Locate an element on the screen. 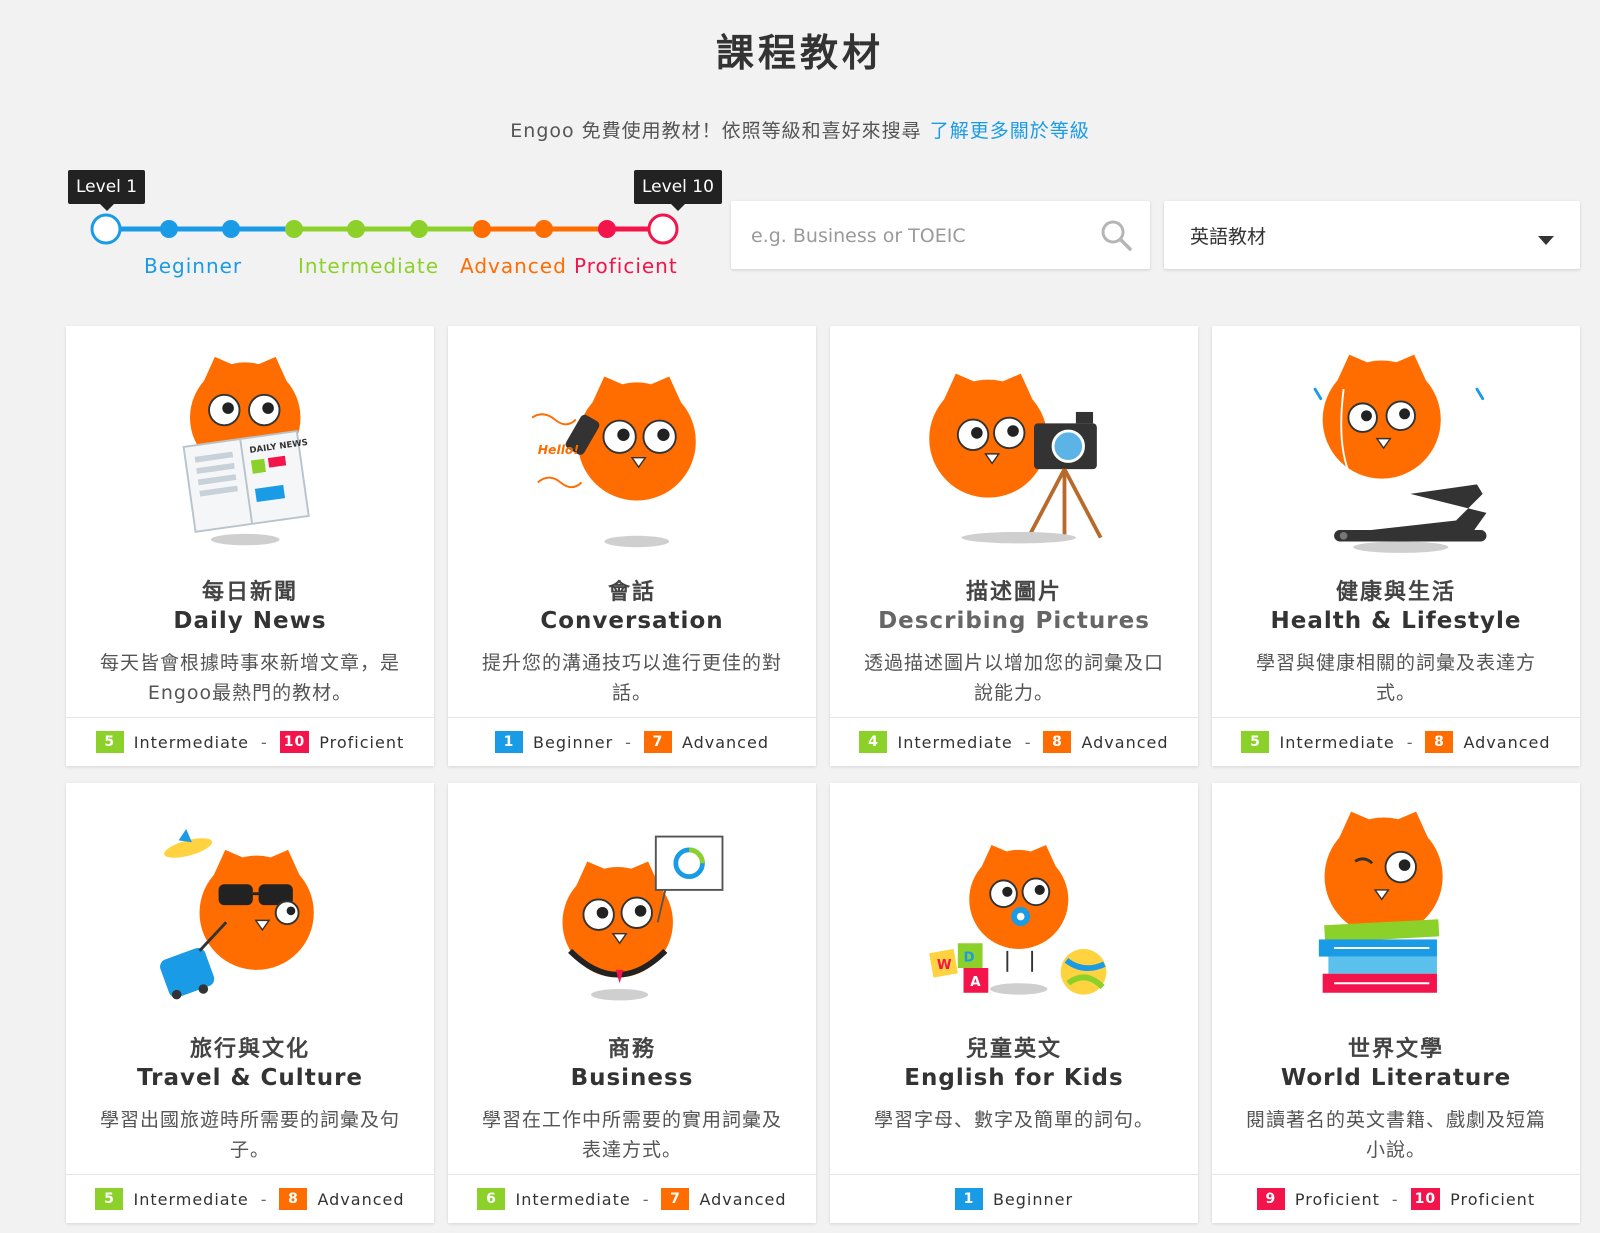  level-min-tooltip: Level 1 is located at coordinates (107, 190).